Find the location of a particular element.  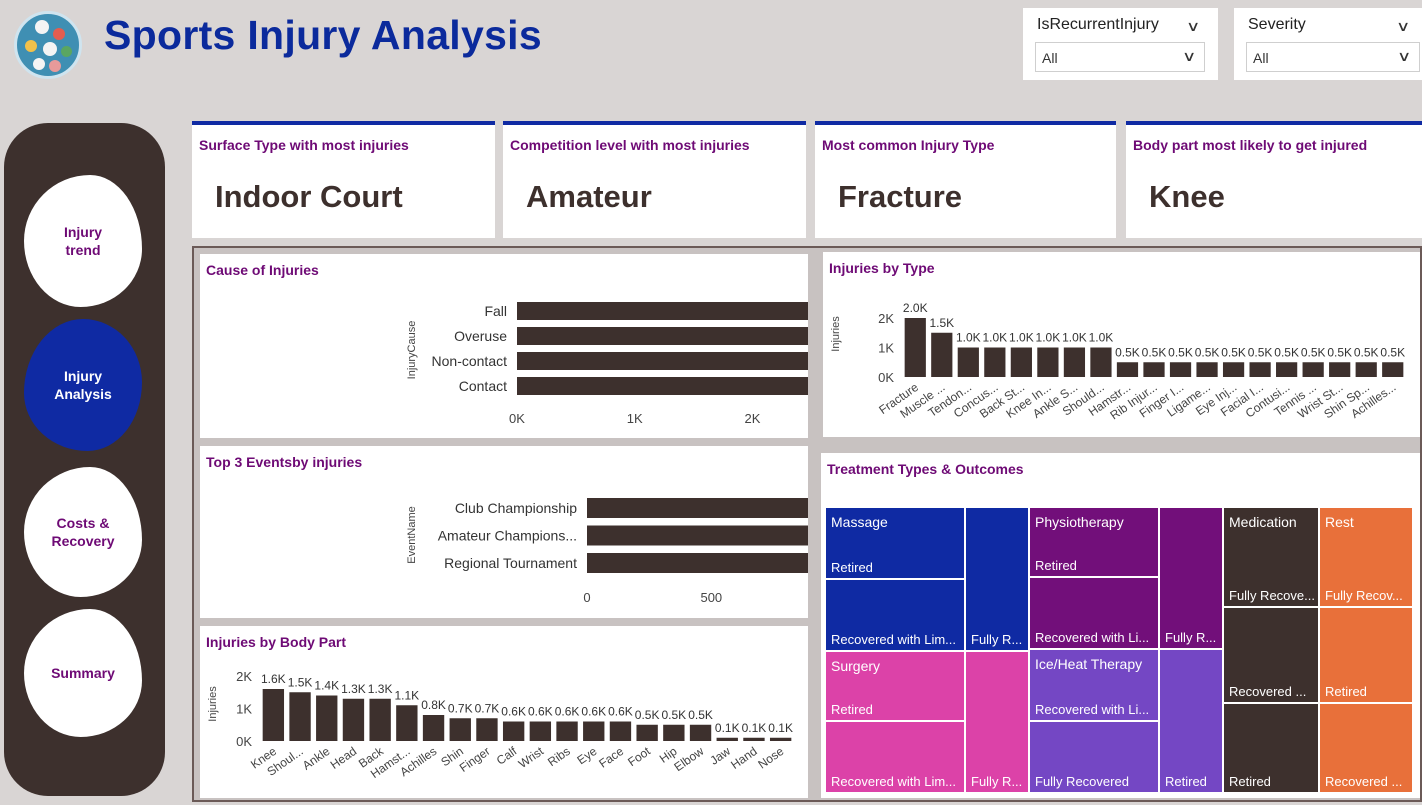

tick-label: 2K is located at coordinates (244, 676).